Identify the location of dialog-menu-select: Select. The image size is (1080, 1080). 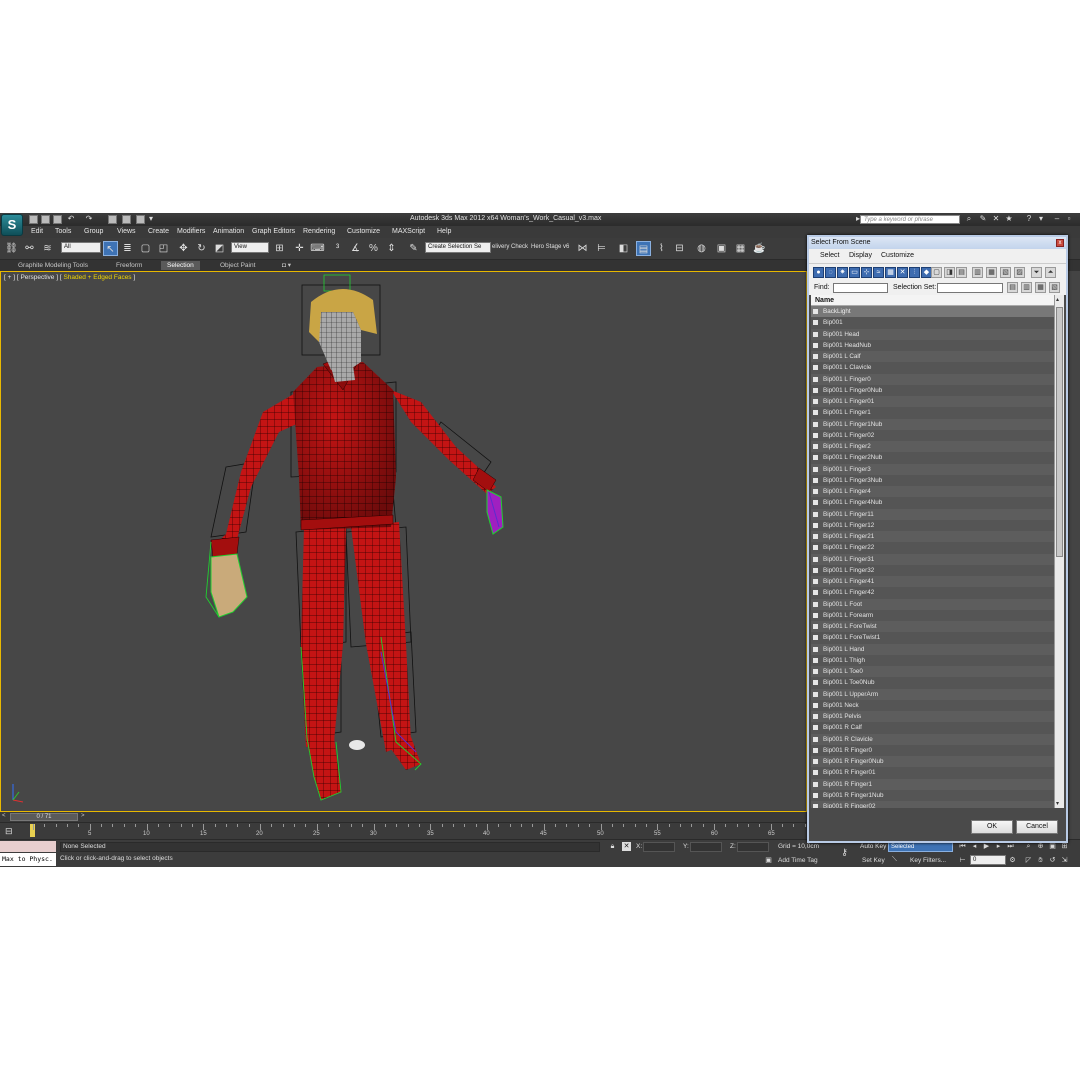
(829, 255).